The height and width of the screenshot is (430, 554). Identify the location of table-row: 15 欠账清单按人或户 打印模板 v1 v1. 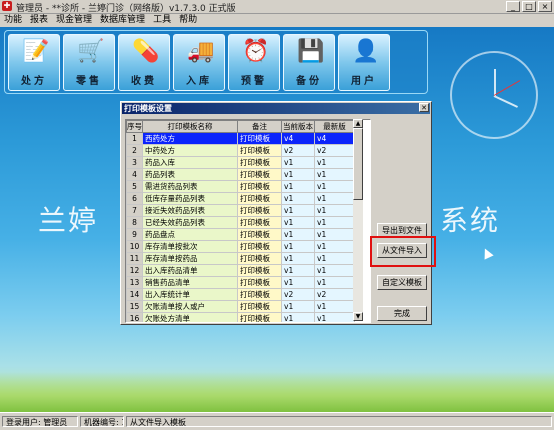
(240, 306).